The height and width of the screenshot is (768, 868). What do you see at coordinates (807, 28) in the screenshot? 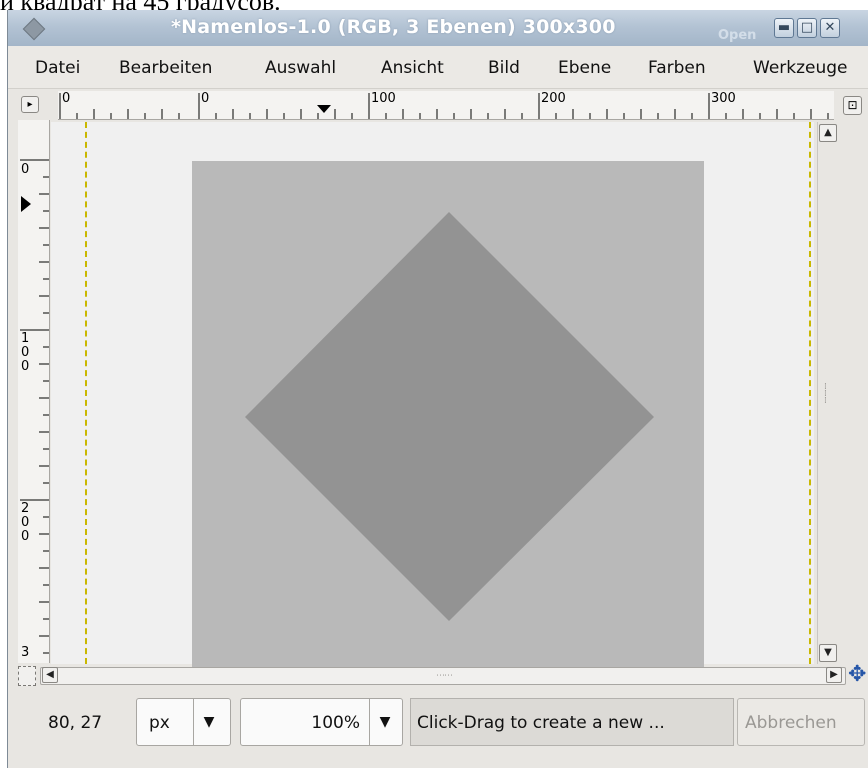
I see `maximize-button: □` at bounding box center [807, 28].